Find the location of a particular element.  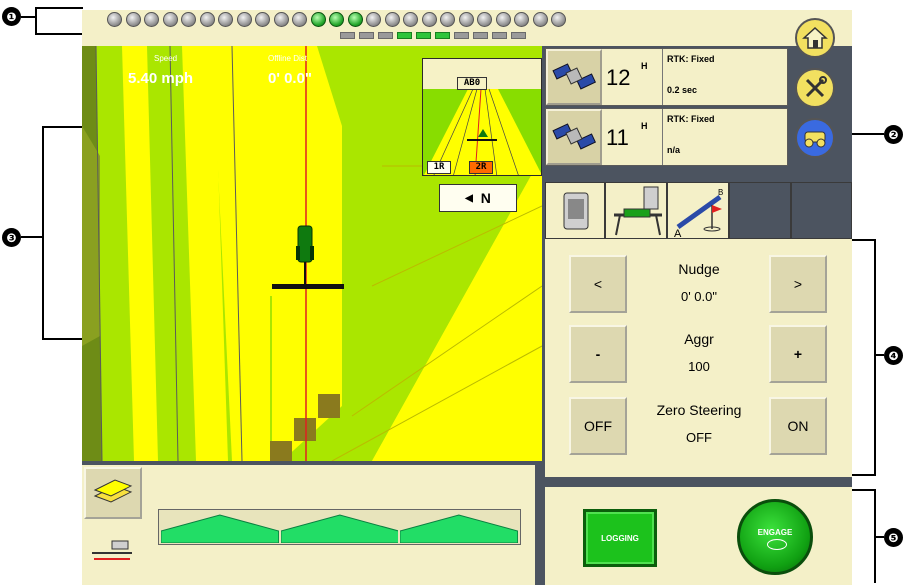

callout-3-bracket-b is located at coordinates (64, 339).